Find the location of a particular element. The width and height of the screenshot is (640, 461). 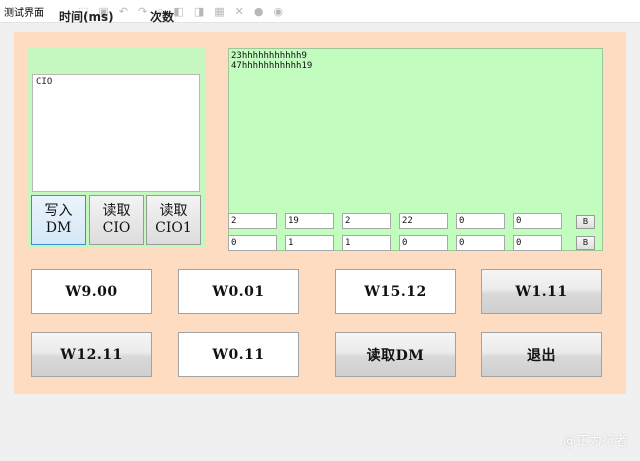

toolbar-icon: ◧ is located at coordinates (178, 11).